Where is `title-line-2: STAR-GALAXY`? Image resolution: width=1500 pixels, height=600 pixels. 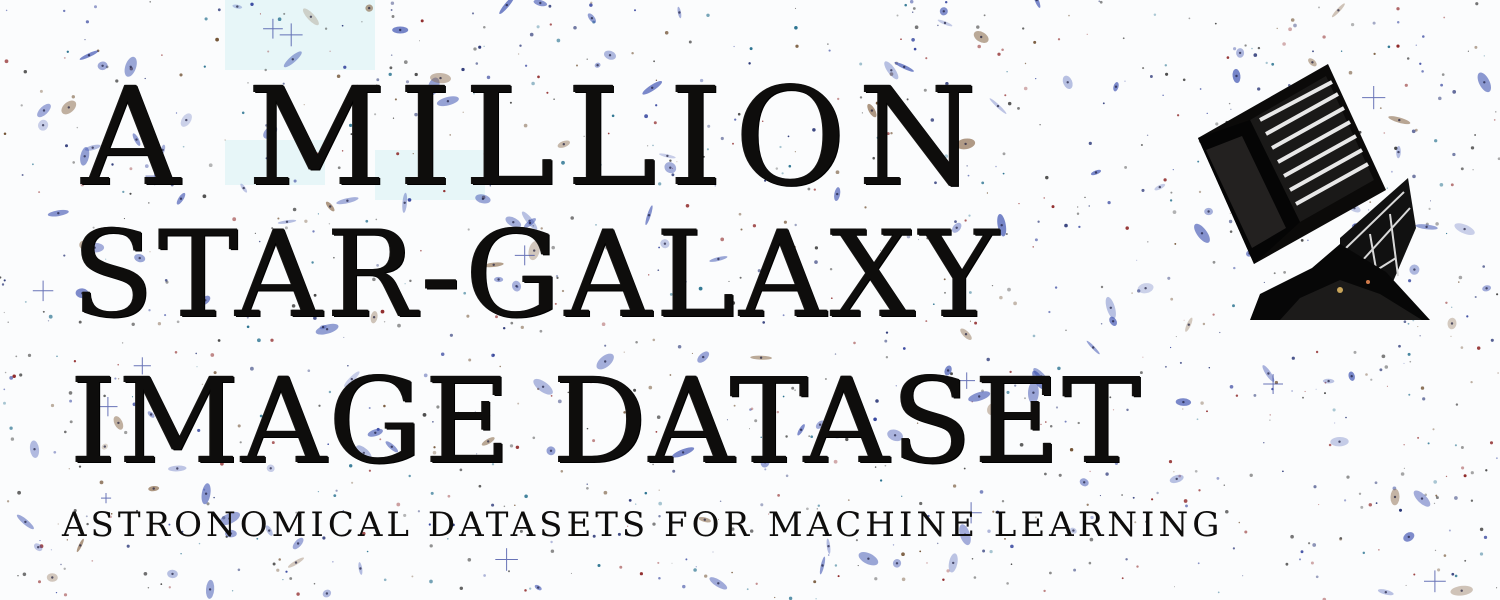 title-line-2: STAR-GALAXY is located at coordinates (537, 275).